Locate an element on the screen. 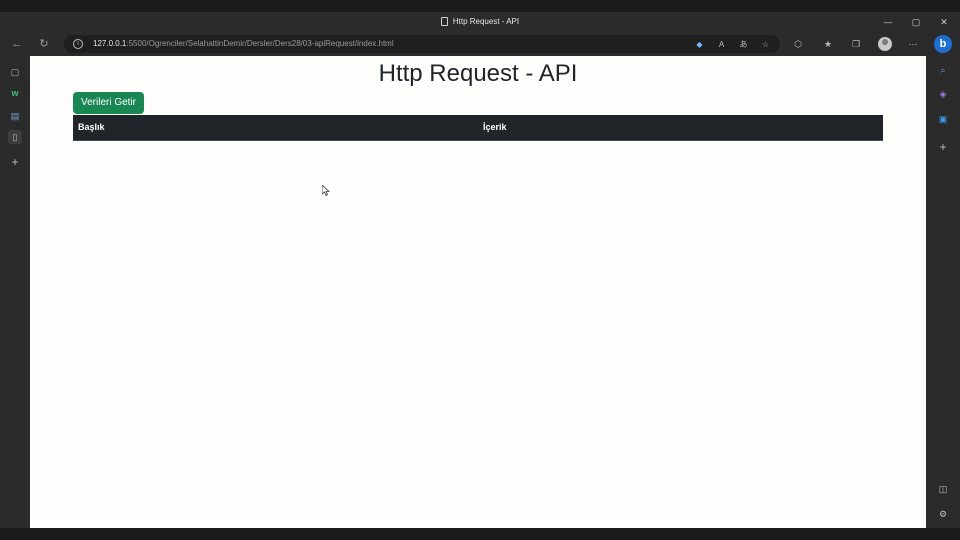 This screenshot has width=960, height=540. sidebar-toggle-icon: ◫ is located at coordinates (943, 489).